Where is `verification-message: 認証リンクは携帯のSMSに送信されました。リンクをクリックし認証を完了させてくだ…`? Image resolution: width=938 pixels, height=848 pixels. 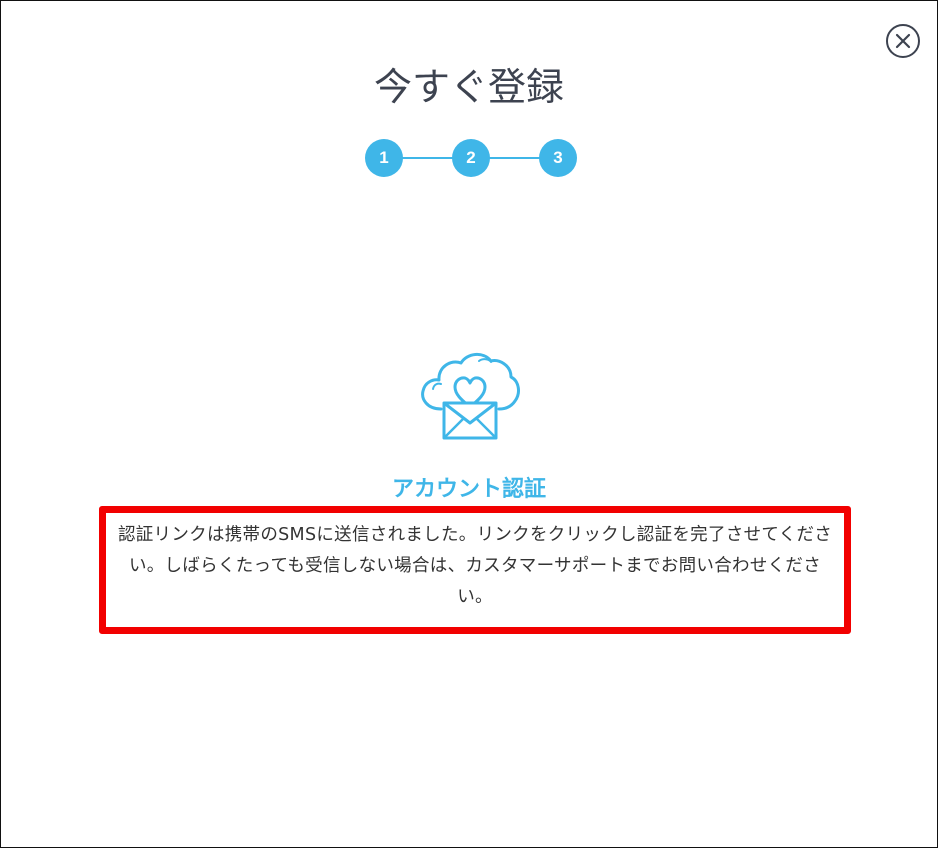 verification-message: 認証リンクは携帯のSMSに送信されました。リンクをクリックし認証を完了させてくだ… is located at coordinates (475, 566).